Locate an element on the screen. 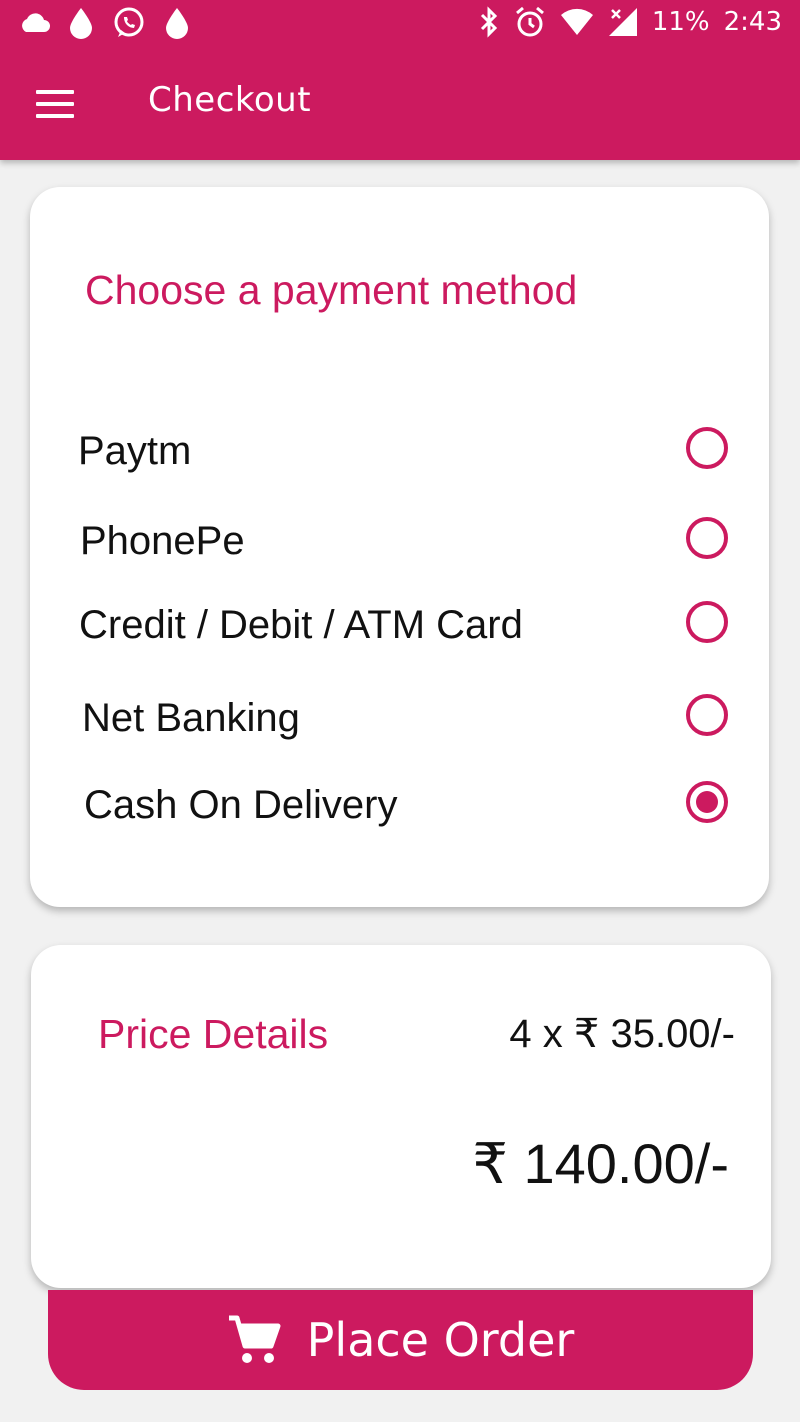  status-bar: 11% 2:43 is located at coordinates (400, 25).